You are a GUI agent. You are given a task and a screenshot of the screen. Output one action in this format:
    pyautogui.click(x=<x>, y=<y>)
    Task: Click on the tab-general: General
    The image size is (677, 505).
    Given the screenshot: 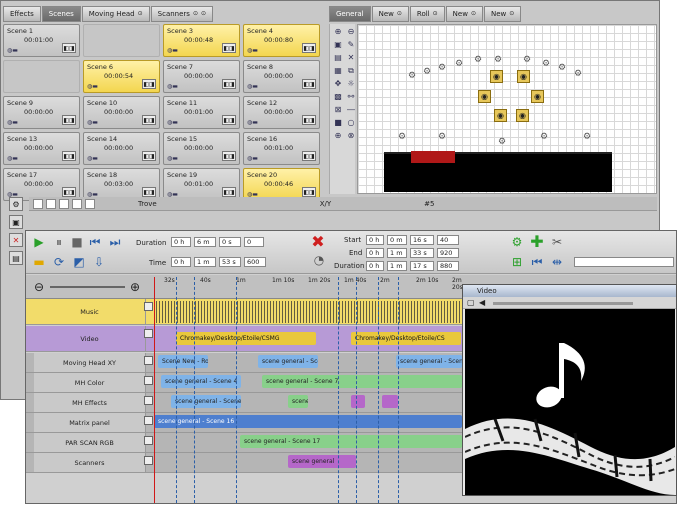 What is the action you would take?
    pyautogui.click(x=350, y=14)
    